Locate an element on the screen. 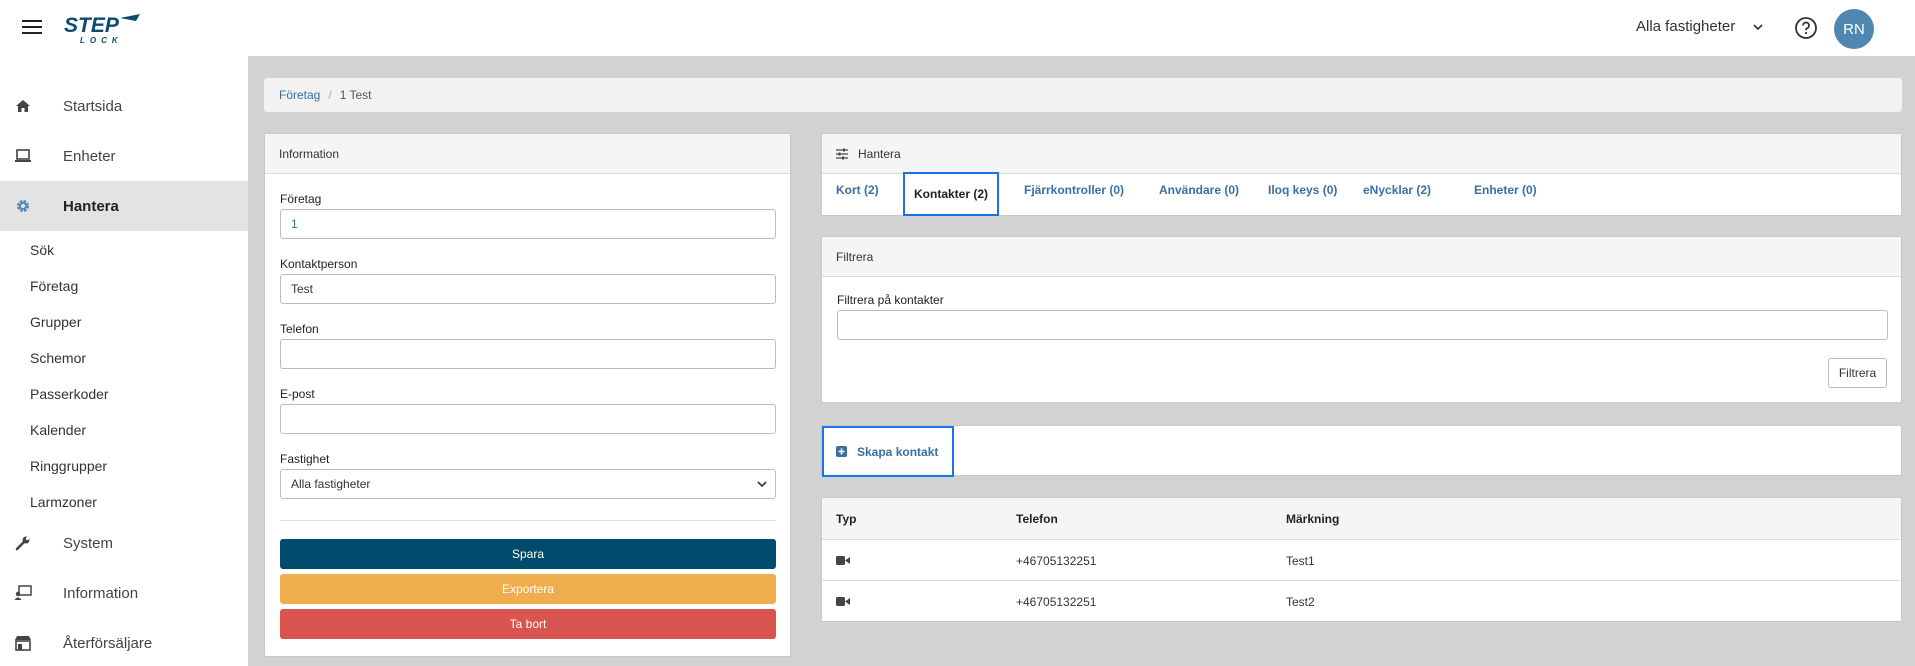 This screenshot has height=666, width=1915. column-header-phone: Telefon is located at coordinates (1037, 519).